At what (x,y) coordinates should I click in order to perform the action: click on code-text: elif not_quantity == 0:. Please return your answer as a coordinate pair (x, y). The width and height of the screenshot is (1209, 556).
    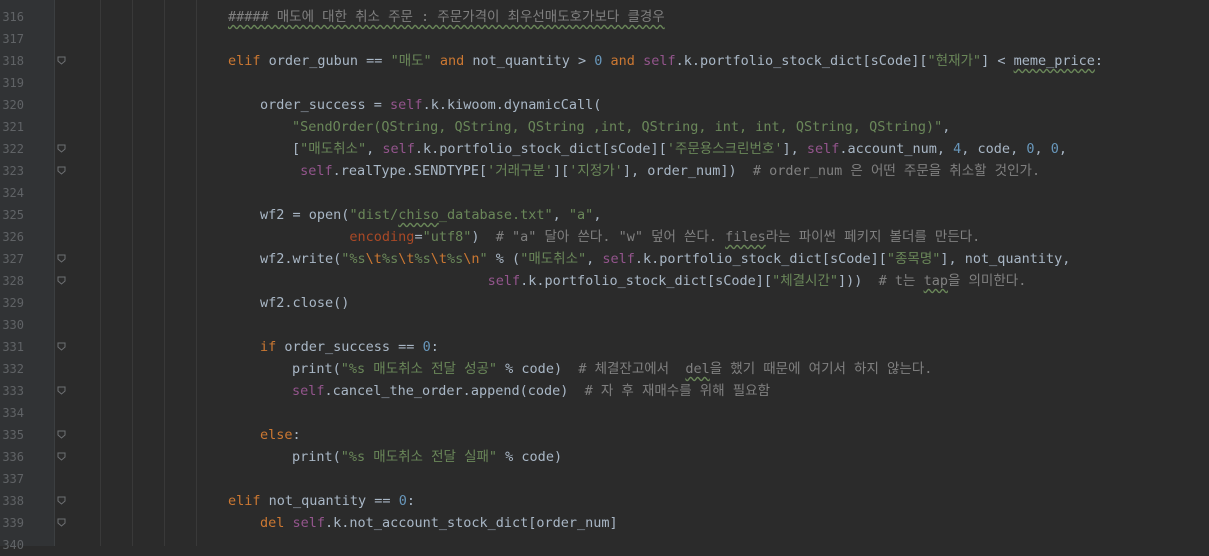
    Looking at the image, I should click on (321, 501).